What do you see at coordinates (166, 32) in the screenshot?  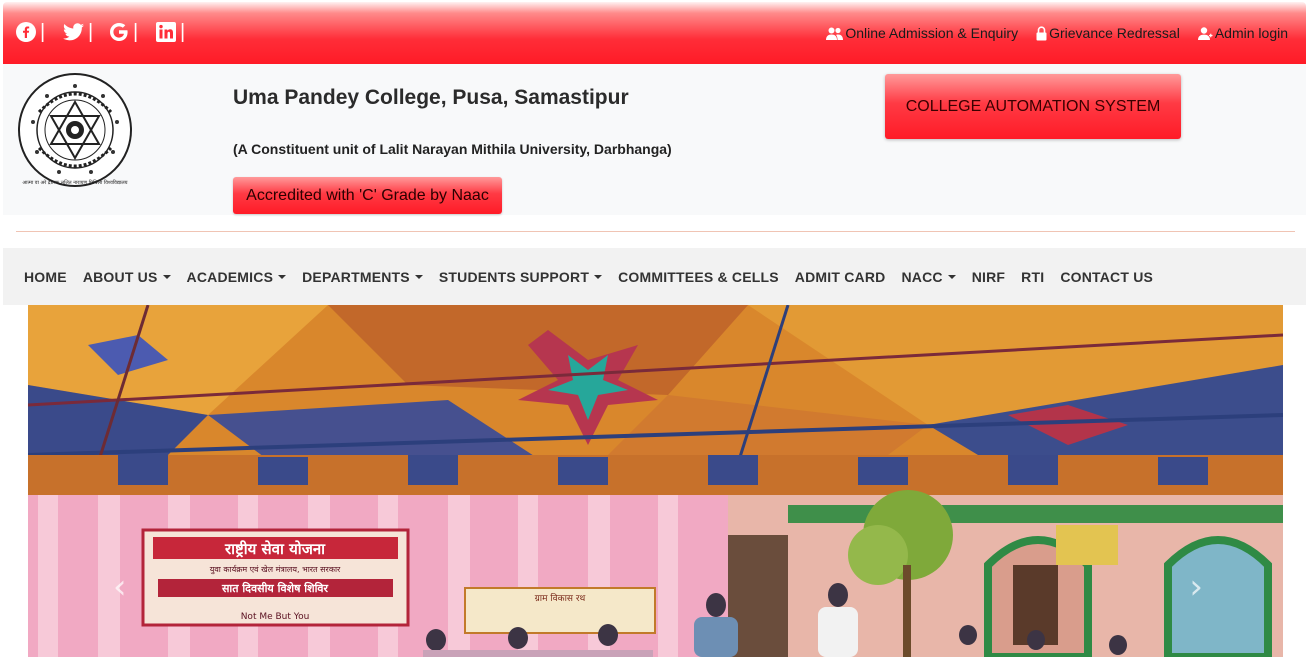 I see `linkedin-icon` at bounding box center [166, 32].